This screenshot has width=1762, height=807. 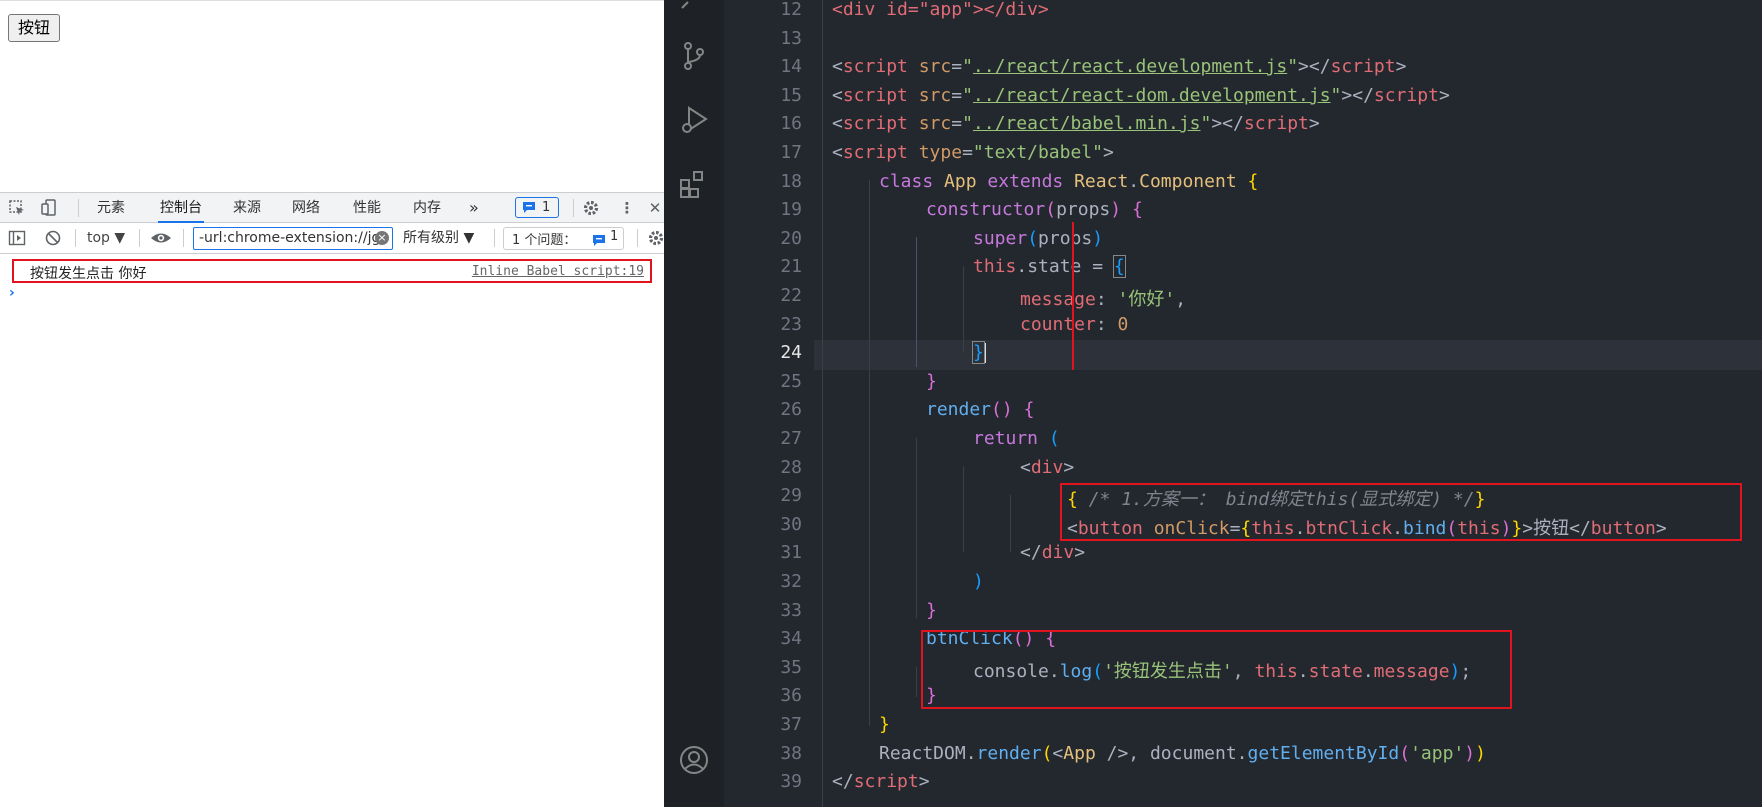 I want to click on issues-label: 1 个问题：, so click(x=544, y=240).